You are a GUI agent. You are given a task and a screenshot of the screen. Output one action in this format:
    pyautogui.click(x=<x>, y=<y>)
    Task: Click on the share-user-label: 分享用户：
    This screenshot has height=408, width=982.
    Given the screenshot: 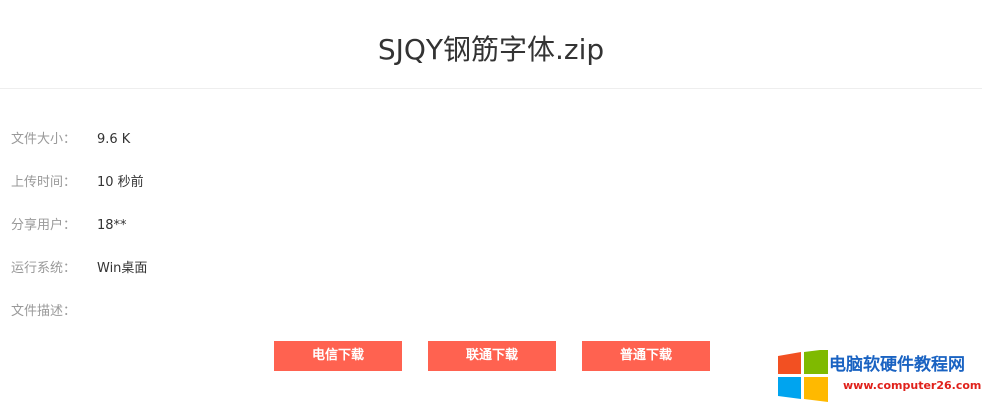 What is the action you would take?
    pyautogui.click(x=44, y=225)
    